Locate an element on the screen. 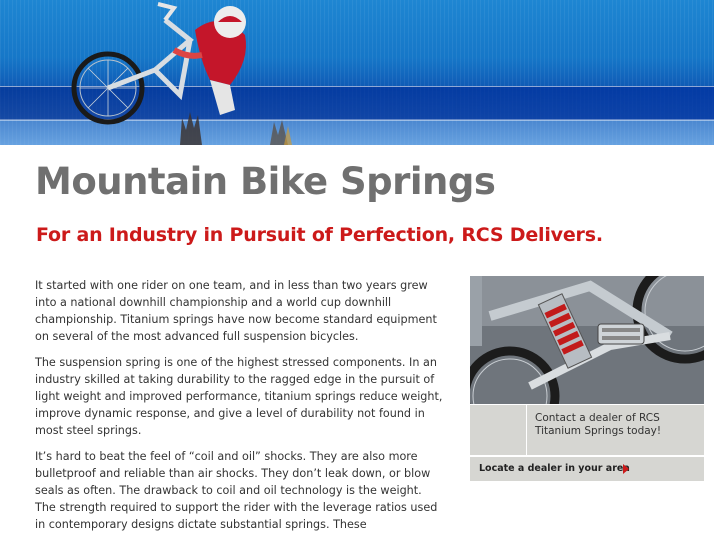 The image size is (714, 542). locate-dealer-label: Locate a dealer in your area is located at coordinates (554, 469).